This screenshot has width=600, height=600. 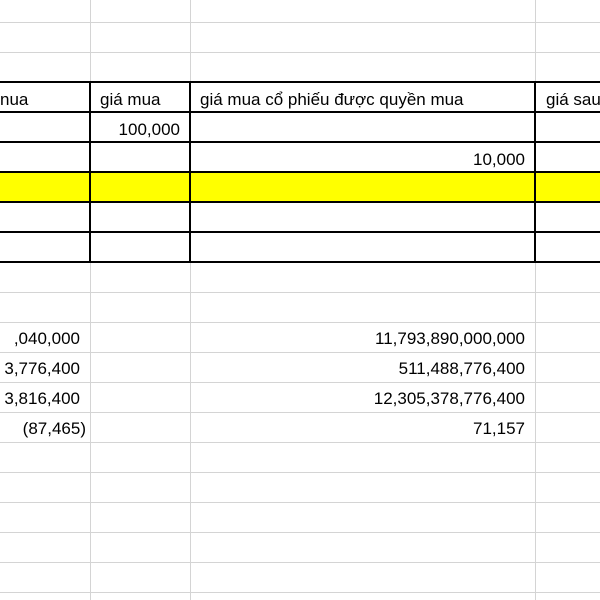 I want to click on value-cell: 511,488,776,400, so click(x=358, y=369).